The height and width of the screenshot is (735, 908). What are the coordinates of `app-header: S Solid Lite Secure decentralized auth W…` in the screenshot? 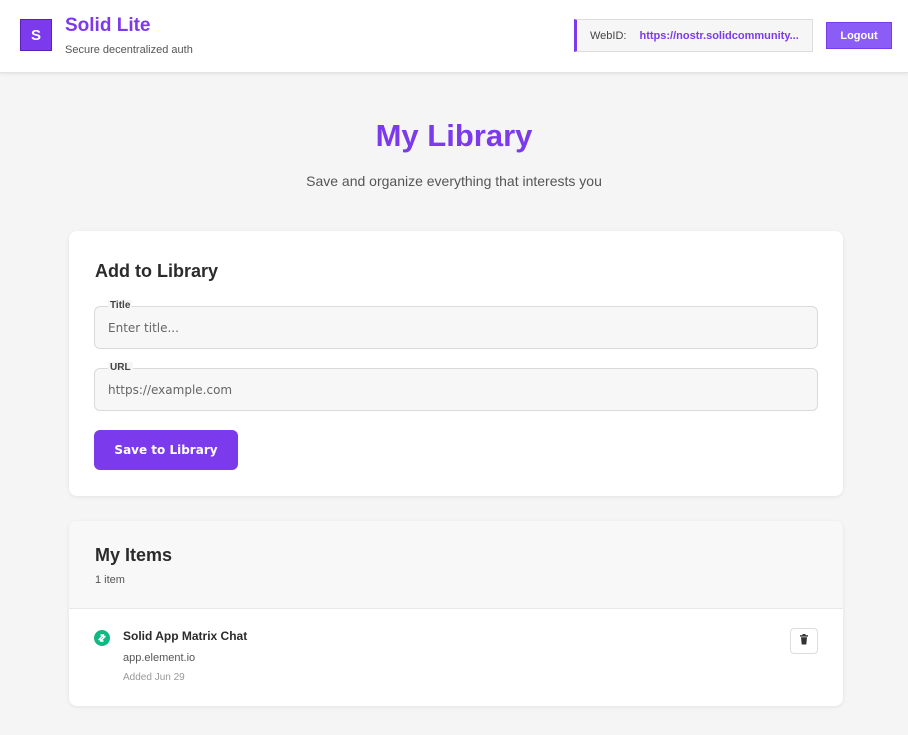 It's located at (454, 36).